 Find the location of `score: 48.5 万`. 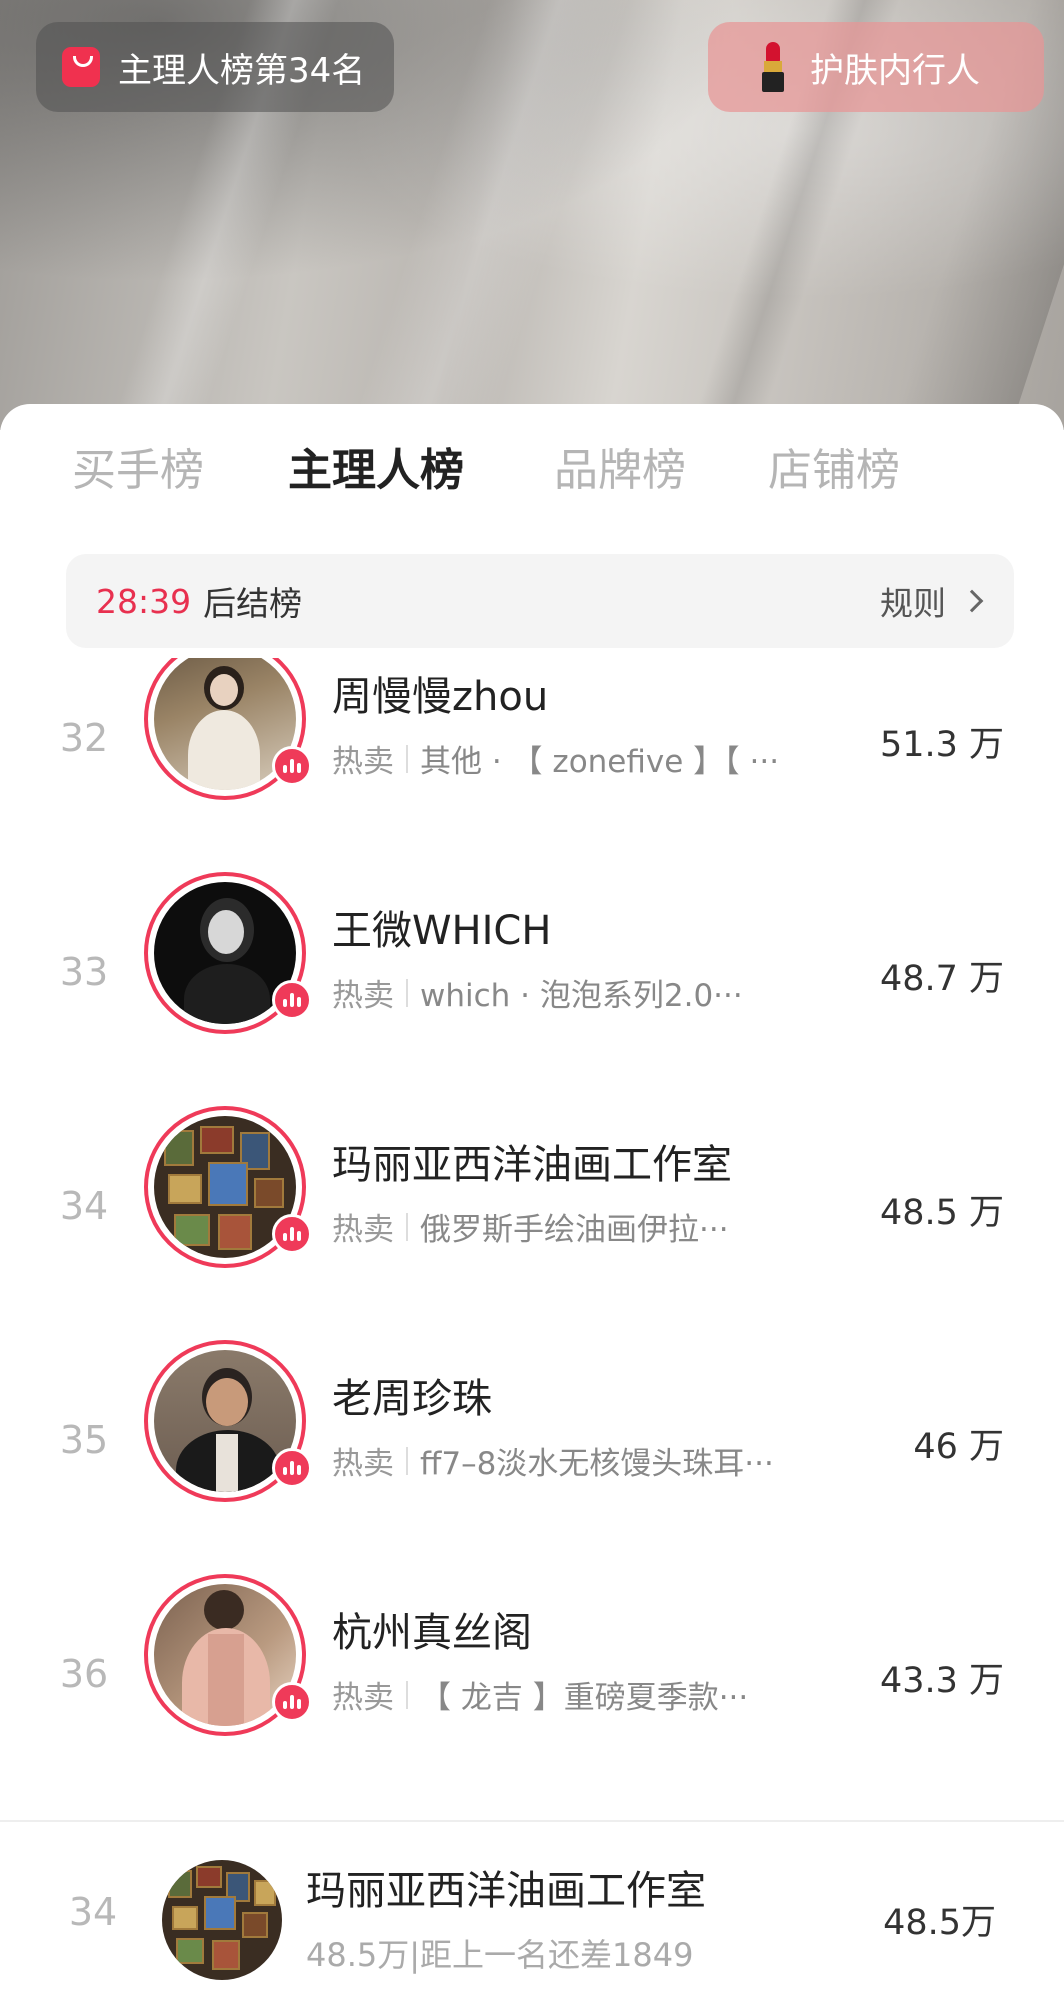

score: 48.5 万 is located at coordinates (941, 1213).